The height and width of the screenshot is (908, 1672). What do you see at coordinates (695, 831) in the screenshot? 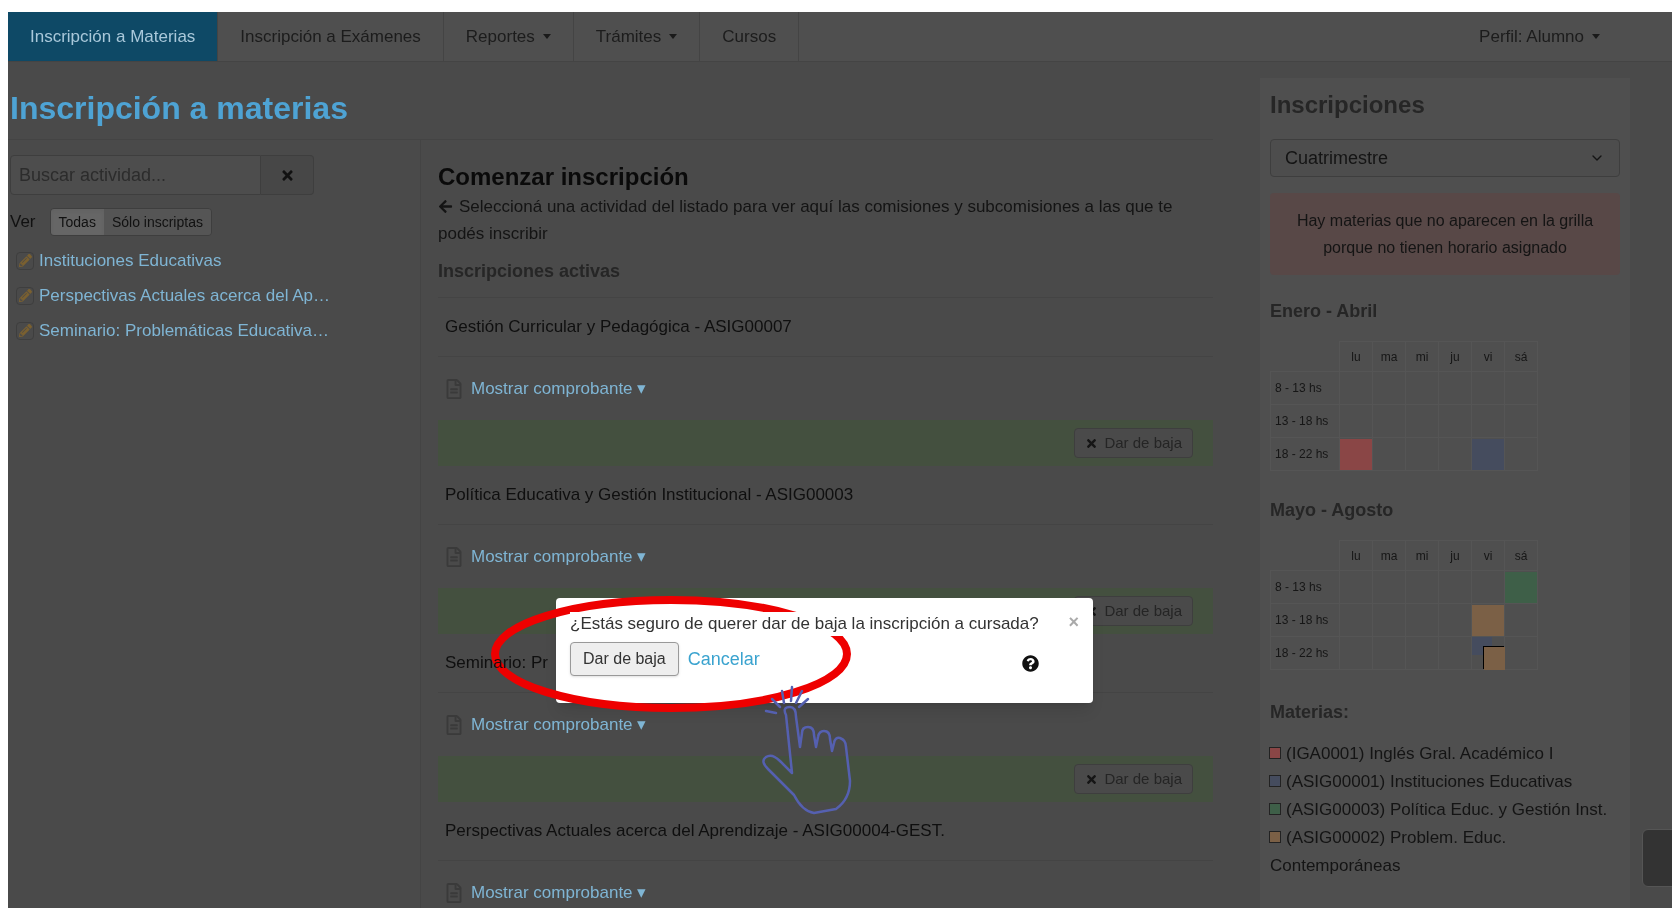
I see `enrollment-title: Perspectivas Actuales acerca del Aprendizaje - ASIG00004-GEST.` at bounding box center [695, 831].